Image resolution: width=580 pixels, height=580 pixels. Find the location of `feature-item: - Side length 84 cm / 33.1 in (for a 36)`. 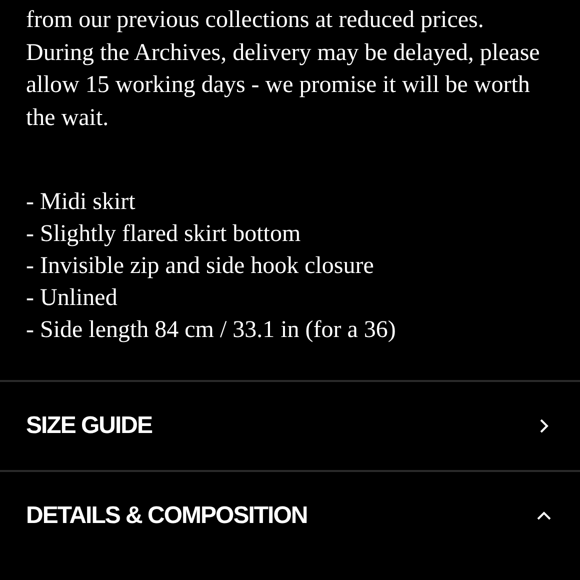

feature-item: - Side length 84 cm / 33.1 in (for a 36) is located at coordinates (211, 330).